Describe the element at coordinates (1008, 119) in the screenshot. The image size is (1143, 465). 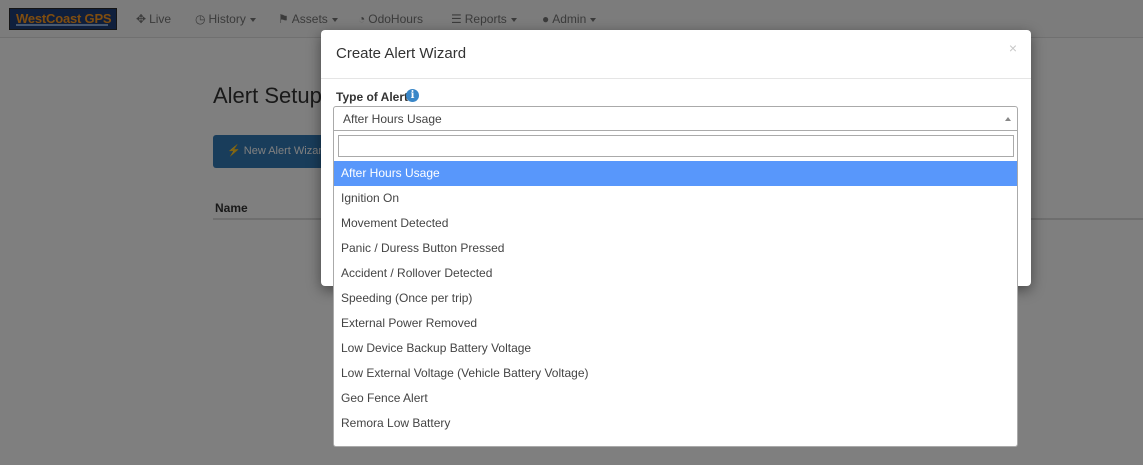
I see `chevron-up-icon` at that location.